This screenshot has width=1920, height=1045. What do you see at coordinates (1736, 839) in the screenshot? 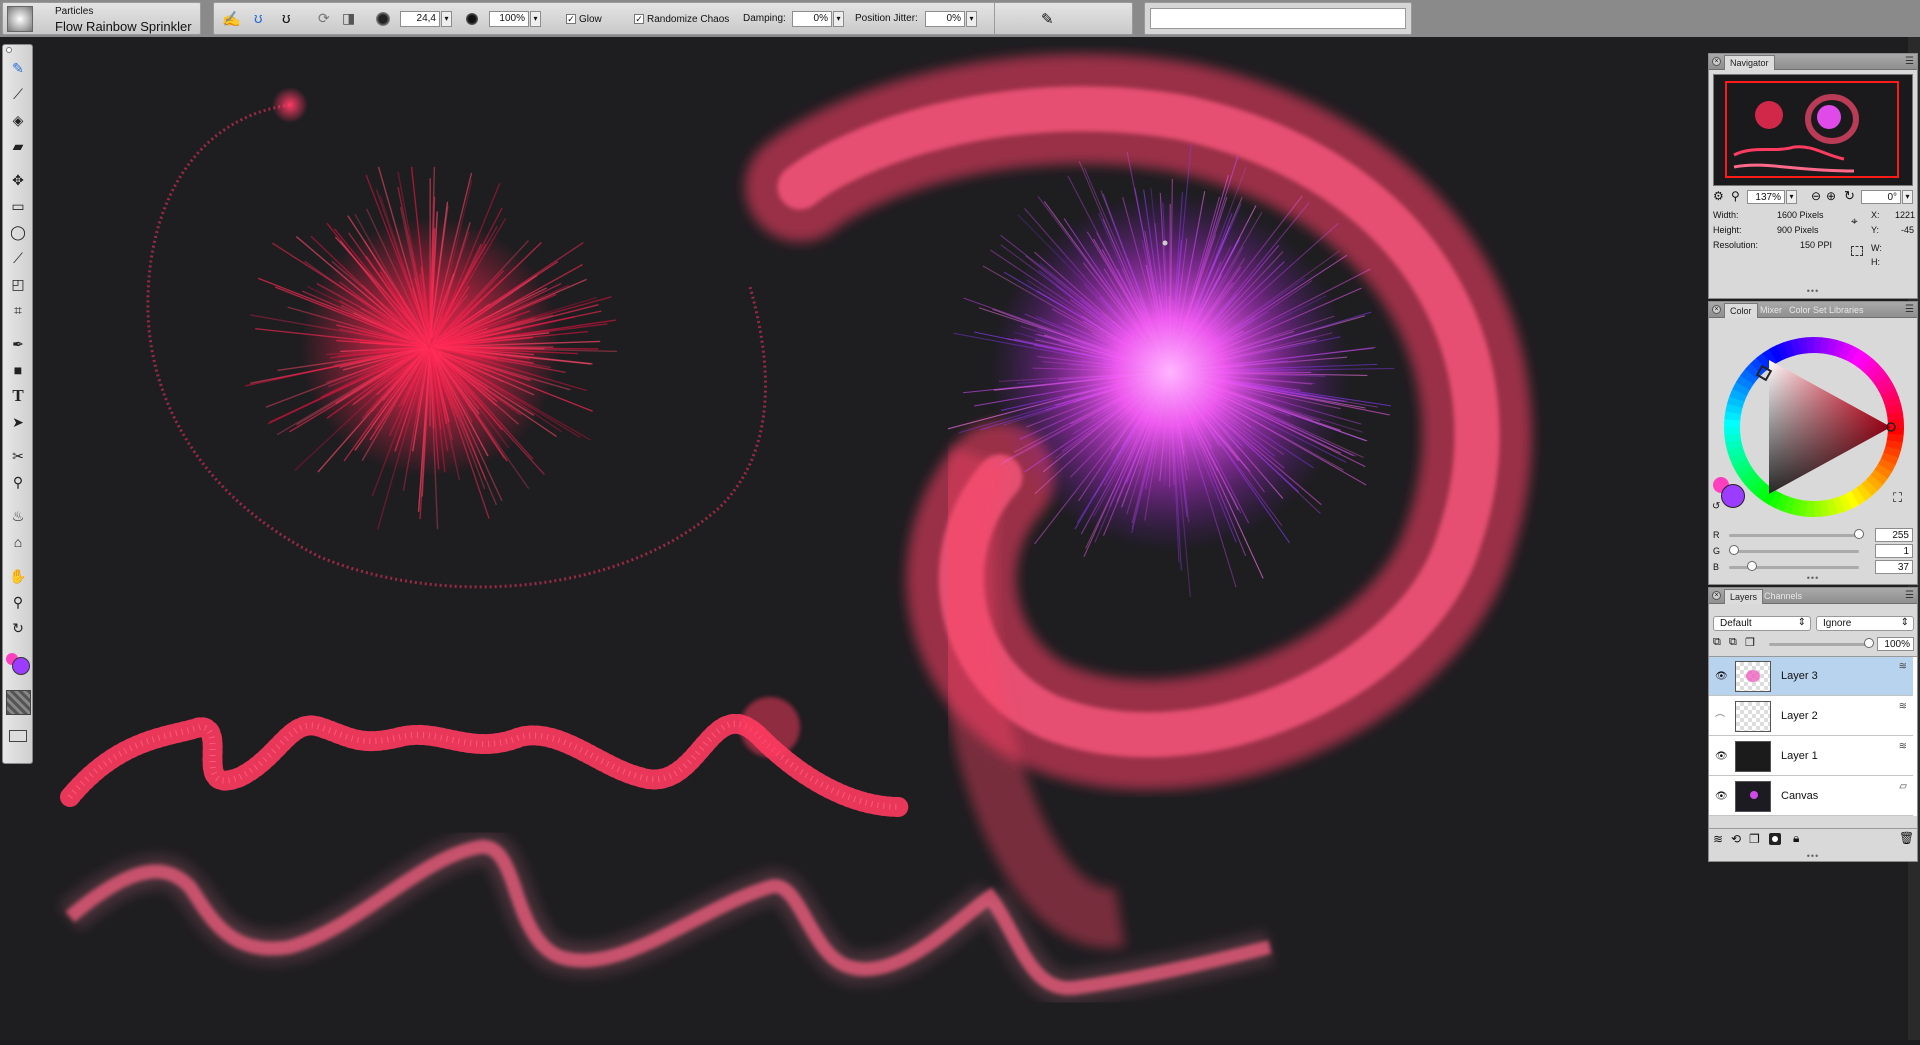
I see `dynamic-plugins-icon: ⟲` at bounding box center [1736, 839].